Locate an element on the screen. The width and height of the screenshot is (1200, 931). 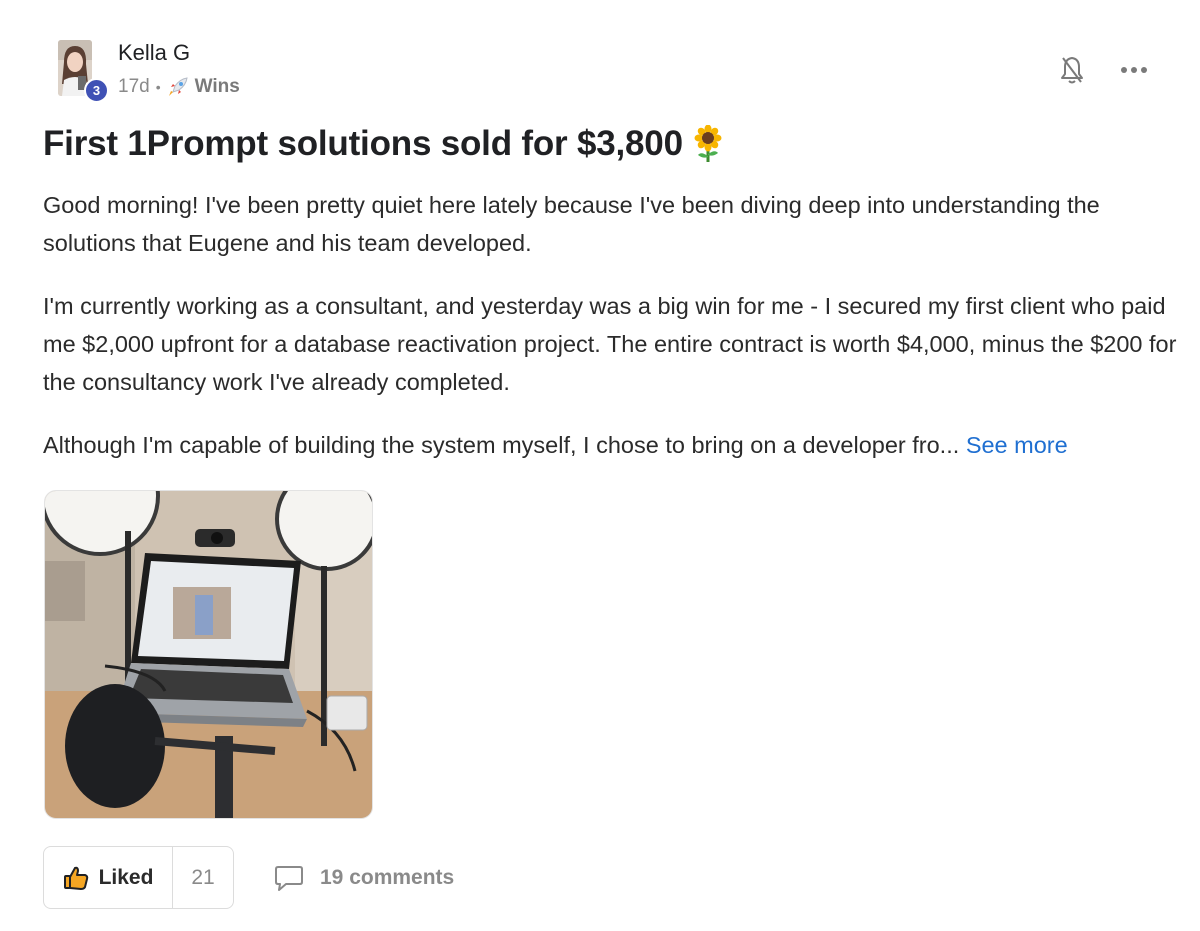
comment-icon is located at coordinates (289, 878).